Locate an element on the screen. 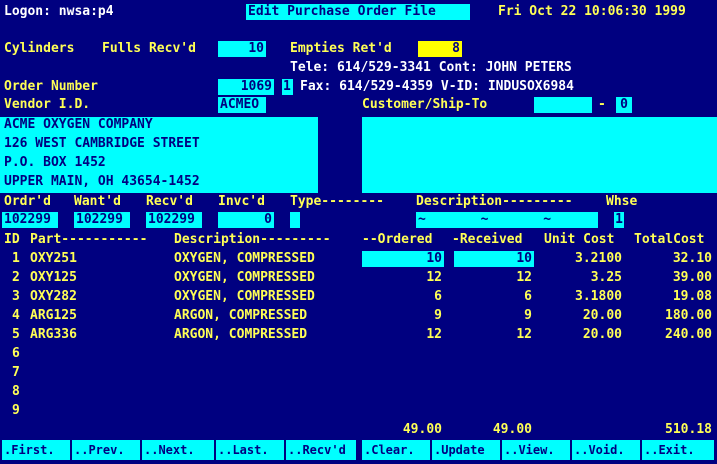 The image size is (717, 464). ordered-date-label: Ordr'd is located at coordinates (27, 201).